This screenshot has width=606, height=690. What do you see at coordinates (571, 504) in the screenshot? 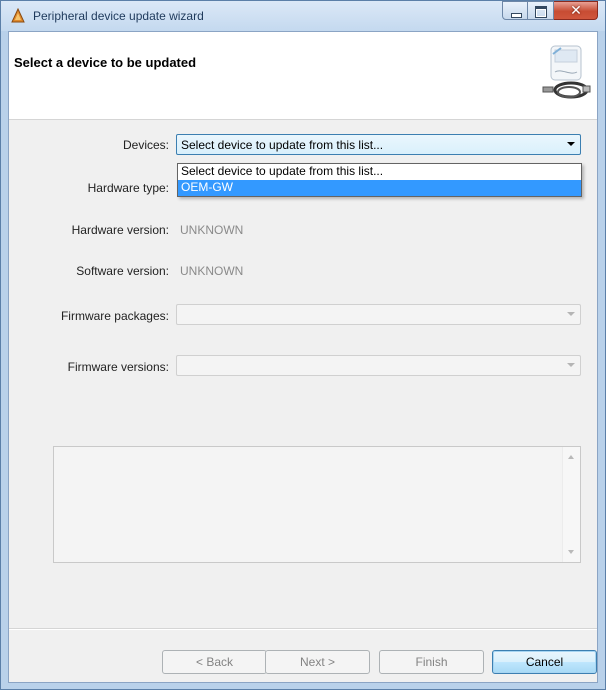
I see `vertical-scrollbar` at bounding box center [571, 504].